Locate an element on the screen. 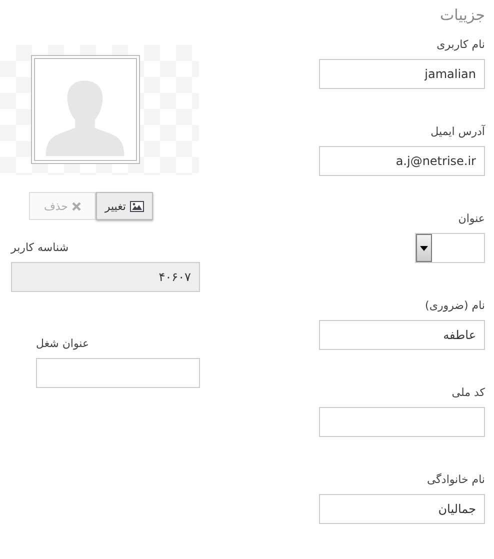 The height and width of the screenshot is (559, 494). field-label: نام خانوادگی is located at coordinates (456, 480).